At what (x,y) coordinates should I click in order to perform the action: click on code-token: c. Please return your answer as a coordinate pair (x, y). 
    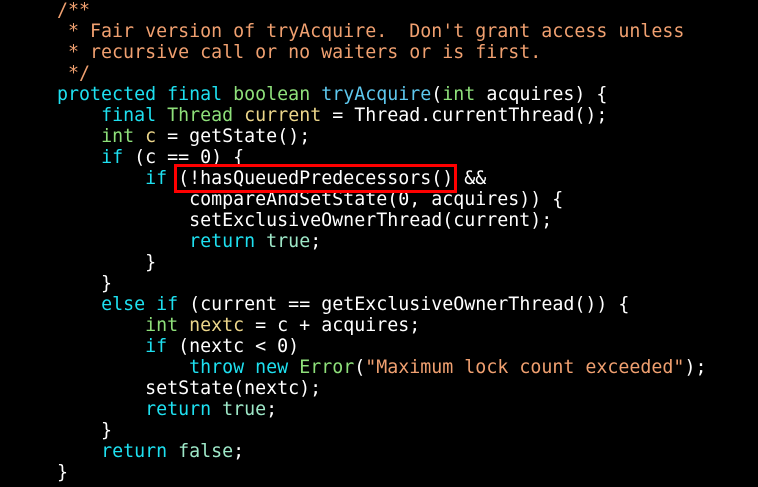
    Looking at the image, I should click on (151, 136).